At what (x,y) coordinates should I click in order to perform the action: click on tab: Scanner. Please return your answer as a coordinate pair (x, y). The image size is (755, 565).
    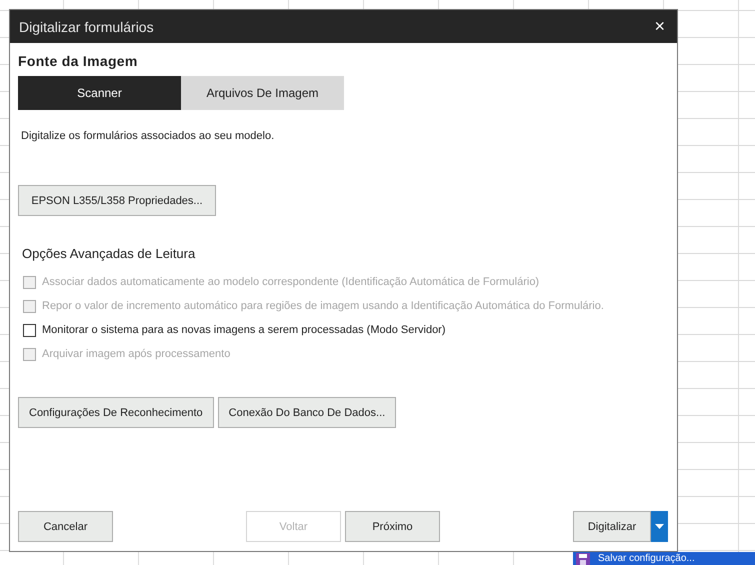
    Looking at the image, I should click on (99, 93).